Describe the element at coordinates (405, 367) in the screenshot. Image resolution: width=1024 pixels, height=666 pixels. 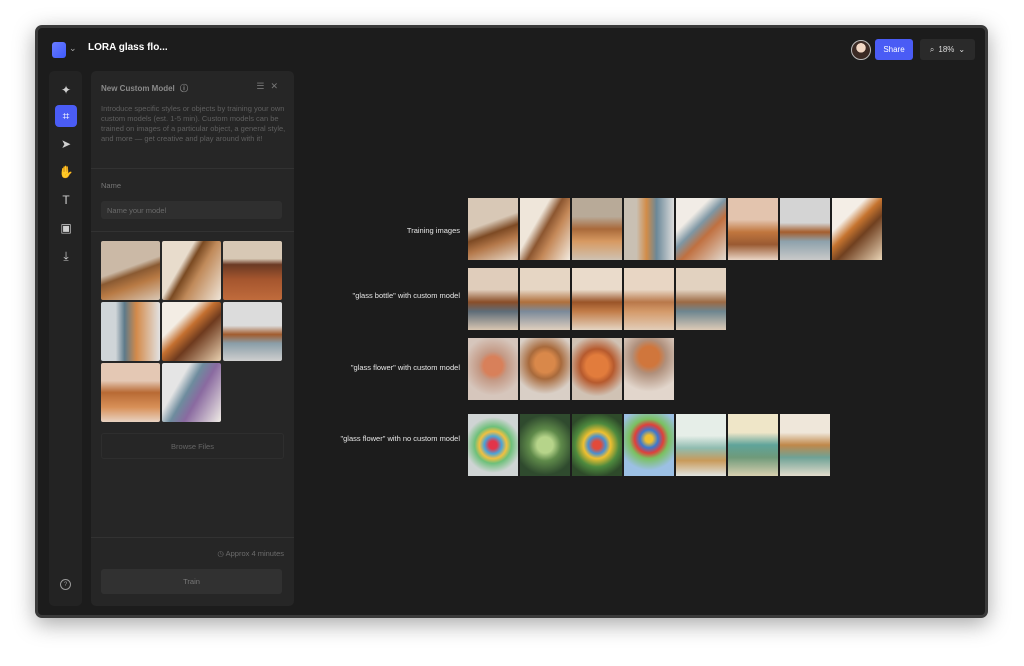
I see `row-label: "glass flower" with custom model` at that location.